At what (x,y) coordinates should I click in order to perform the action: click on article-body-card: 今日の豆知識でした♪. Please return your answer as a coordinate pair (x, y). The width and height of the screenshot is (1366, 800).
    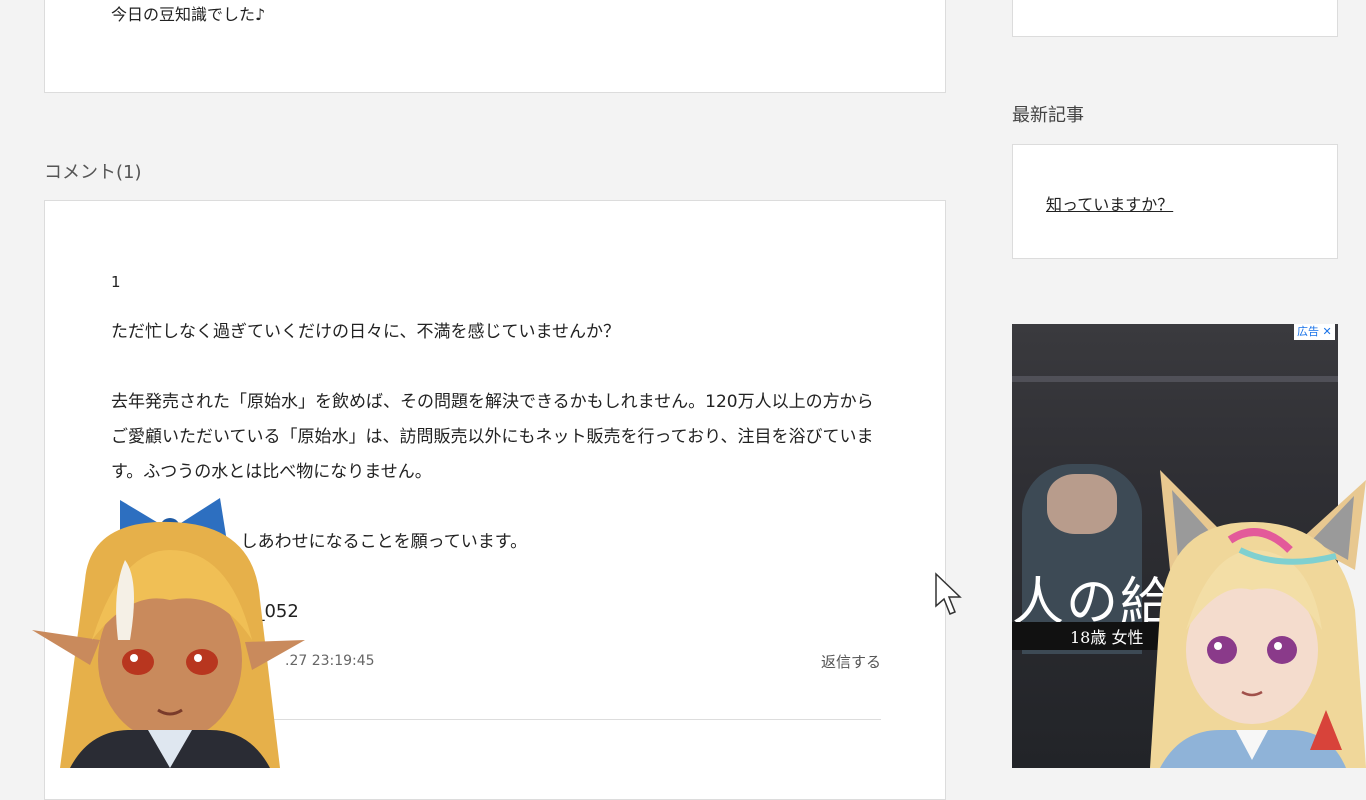
    Looking at the image, I should click on (495, 46).